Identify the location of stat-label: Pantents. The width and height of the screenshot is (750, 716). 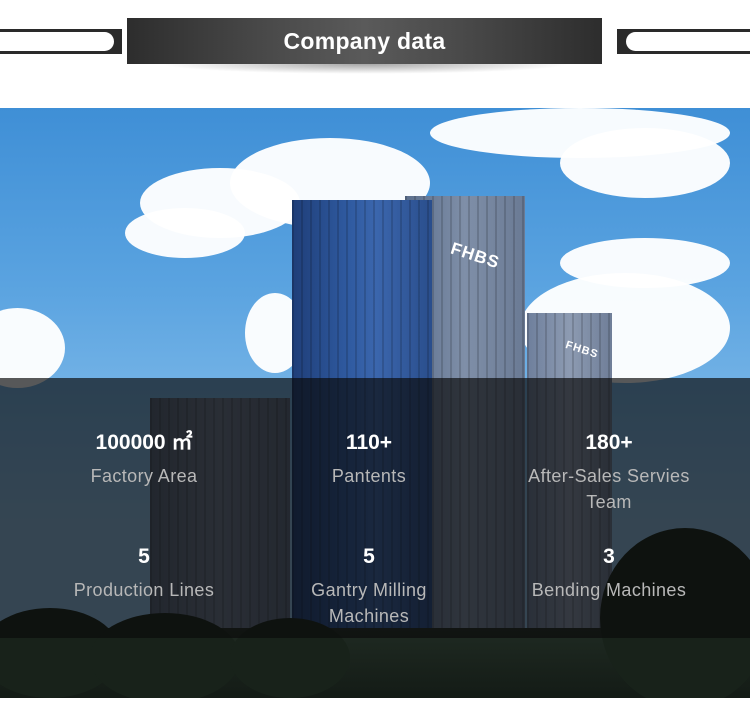
(369, 476).